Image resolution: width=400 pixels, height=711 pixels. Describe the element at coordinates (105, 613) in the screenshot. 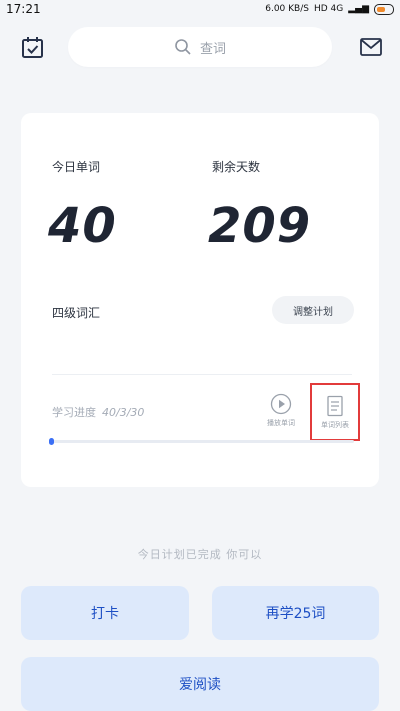

I see `checkin-button: 打卡` at that location.